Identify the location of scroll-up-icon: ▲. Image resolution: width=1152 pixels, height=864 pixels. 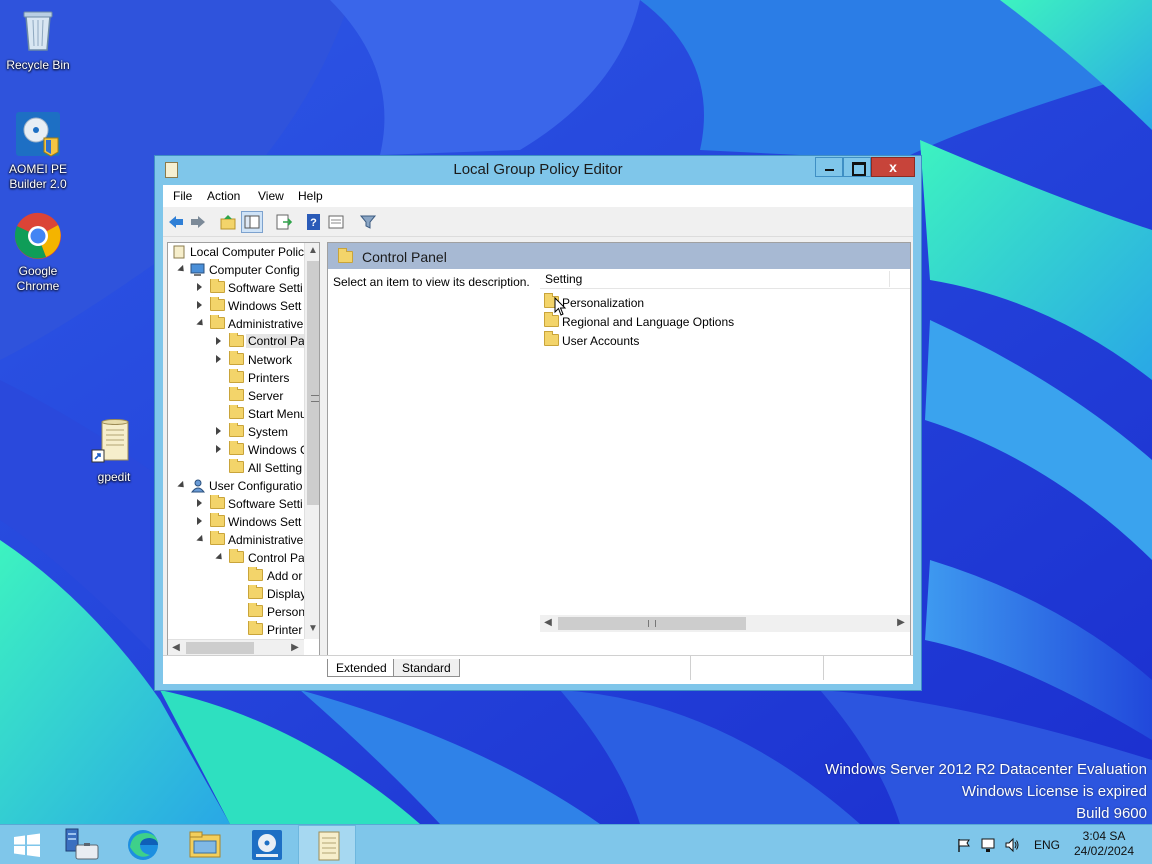
(312, 251).